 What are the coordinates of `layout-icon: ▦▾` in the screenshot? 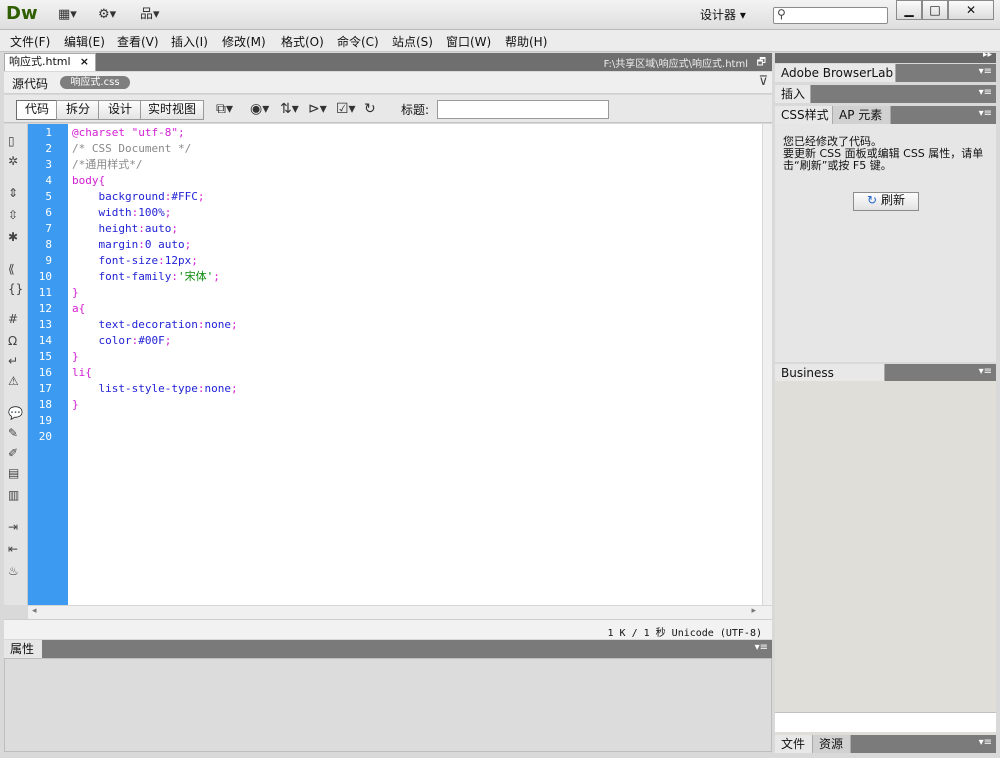 It's located at (67, 15).